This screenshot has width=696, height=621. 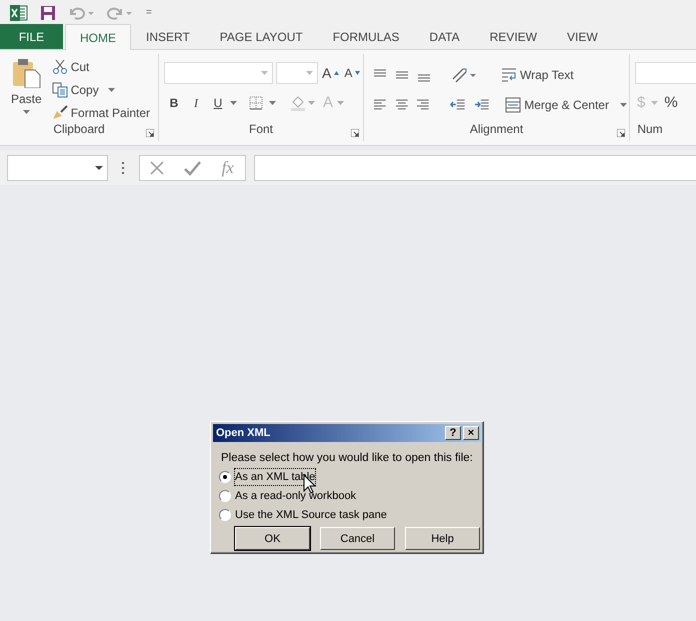 What do you see at coordinates (337, 73) in the screenshot?
I see `caret-up-icon` at bounding box center [337, 73].